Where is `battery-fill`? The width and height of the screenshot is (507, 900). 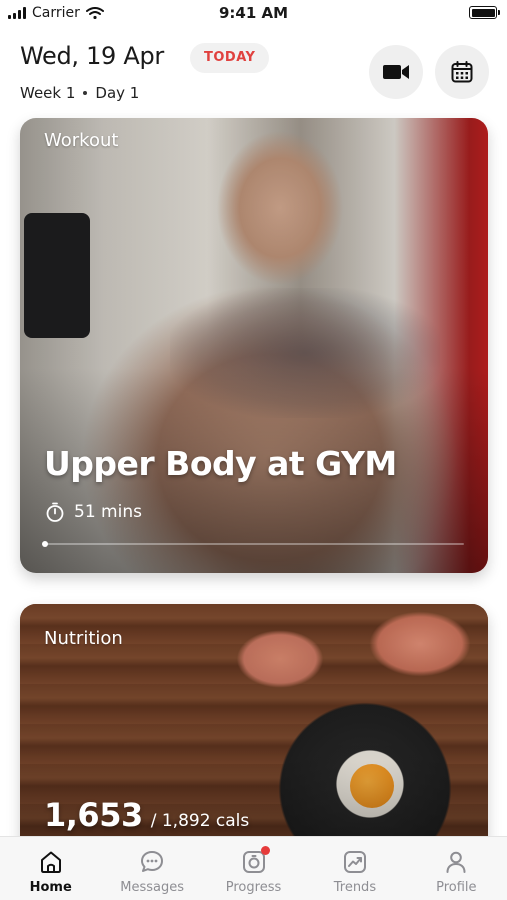
battery-fill is located at coordinates (483, 12).